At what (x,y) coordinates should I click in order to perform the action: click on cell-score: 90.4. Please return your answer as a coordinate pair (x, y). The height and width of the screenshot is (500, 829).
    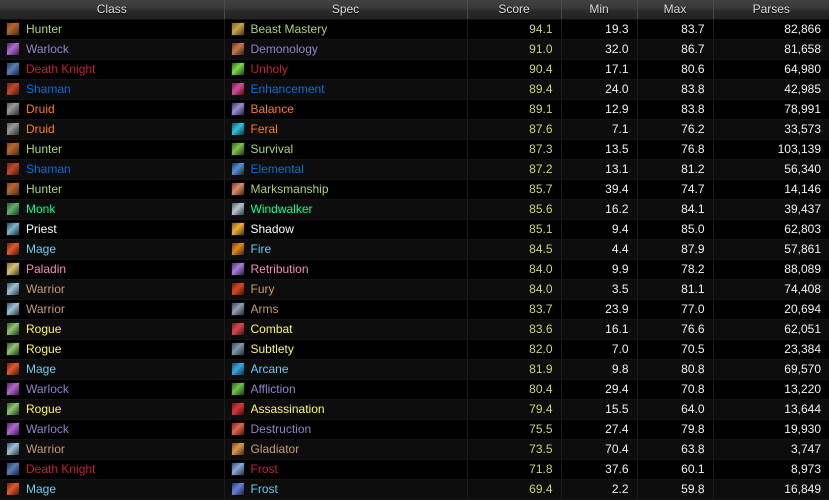
    Looking at the image, I should click on (514, 69).